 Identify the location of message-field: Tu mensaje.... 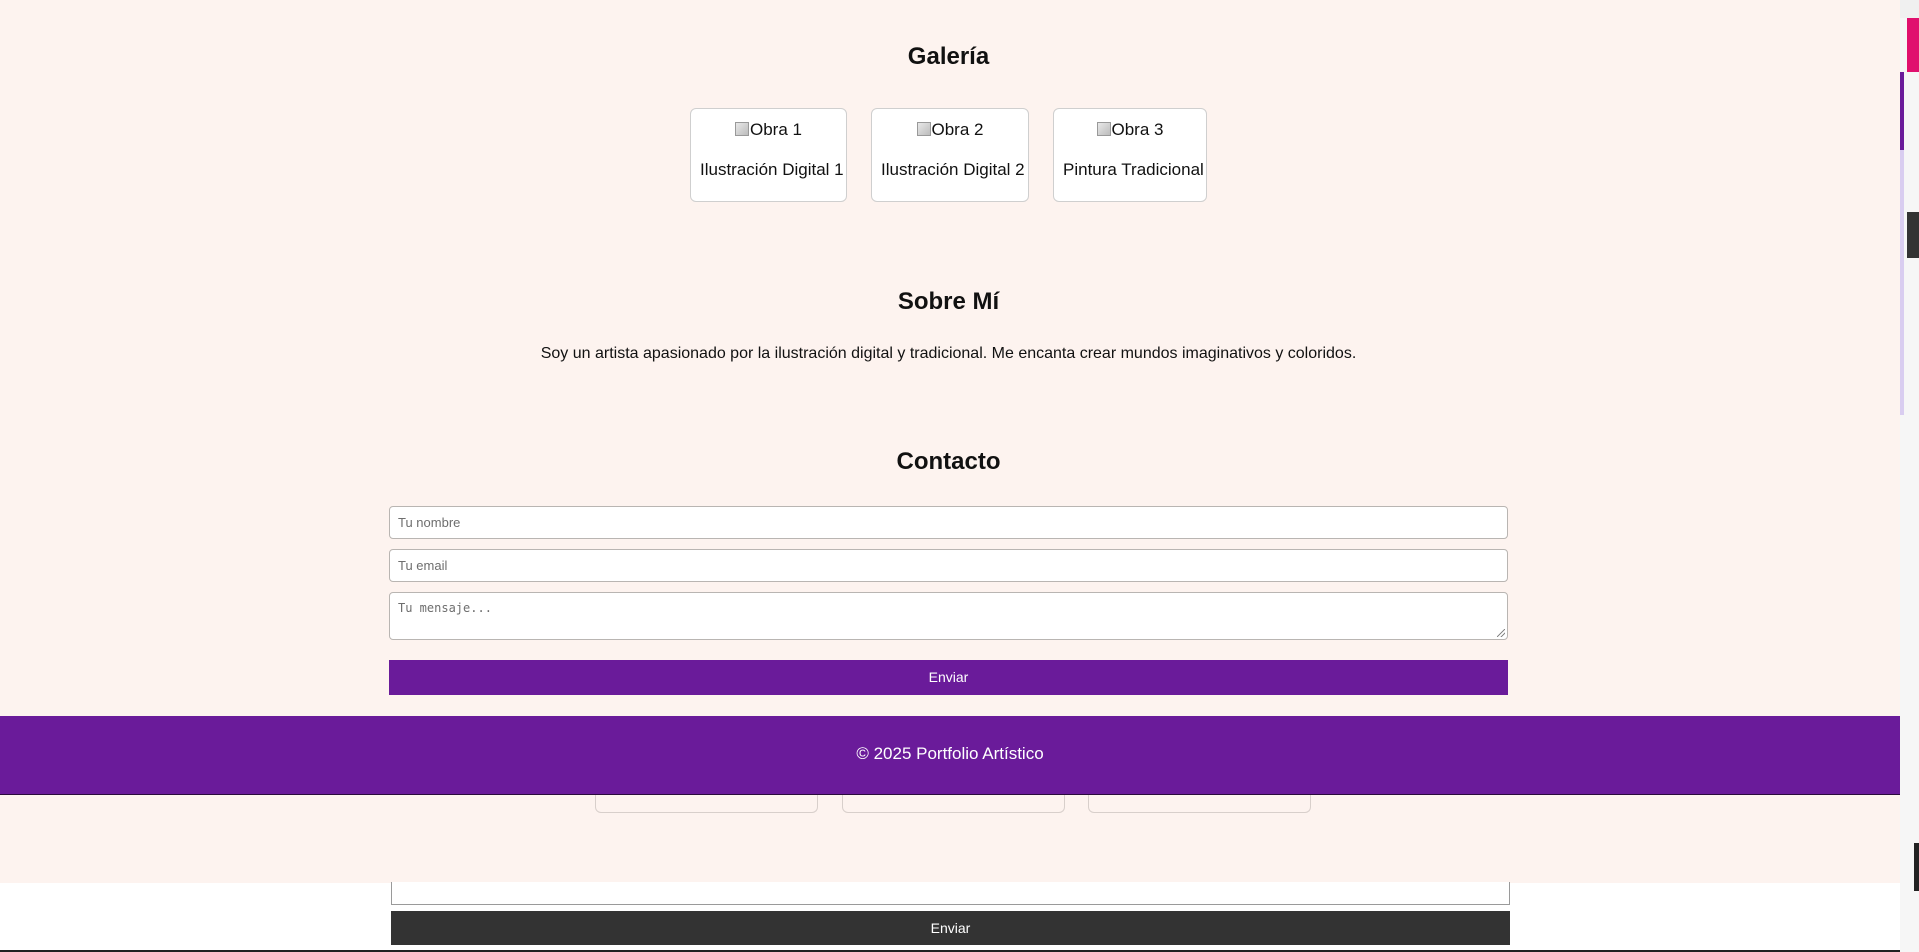
(948, 616).